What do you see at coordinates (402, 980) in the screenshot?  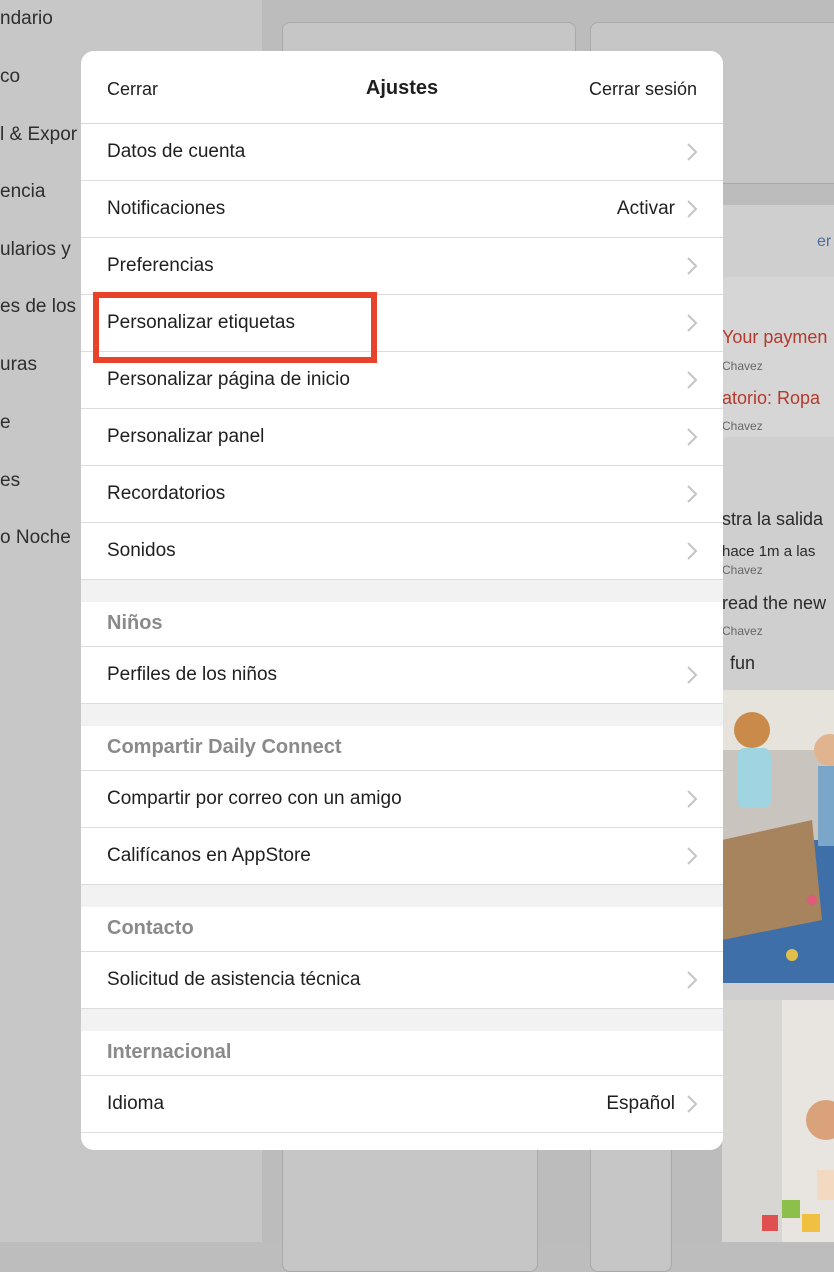 I see `settings-row-support-request: Solicitud de asistencia técnica` at bounding box center [402, 980].